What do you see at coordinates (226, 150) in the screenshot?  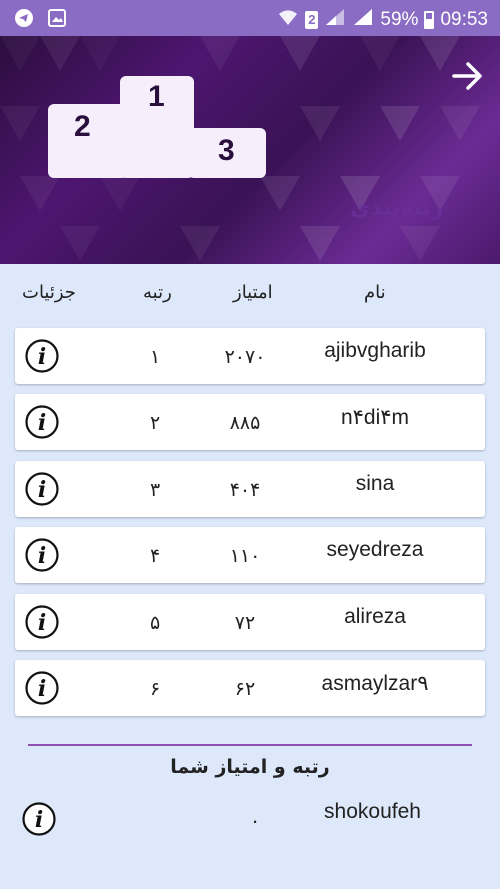 I see `podium-third-label: 3` at bounding box center [226, 150].